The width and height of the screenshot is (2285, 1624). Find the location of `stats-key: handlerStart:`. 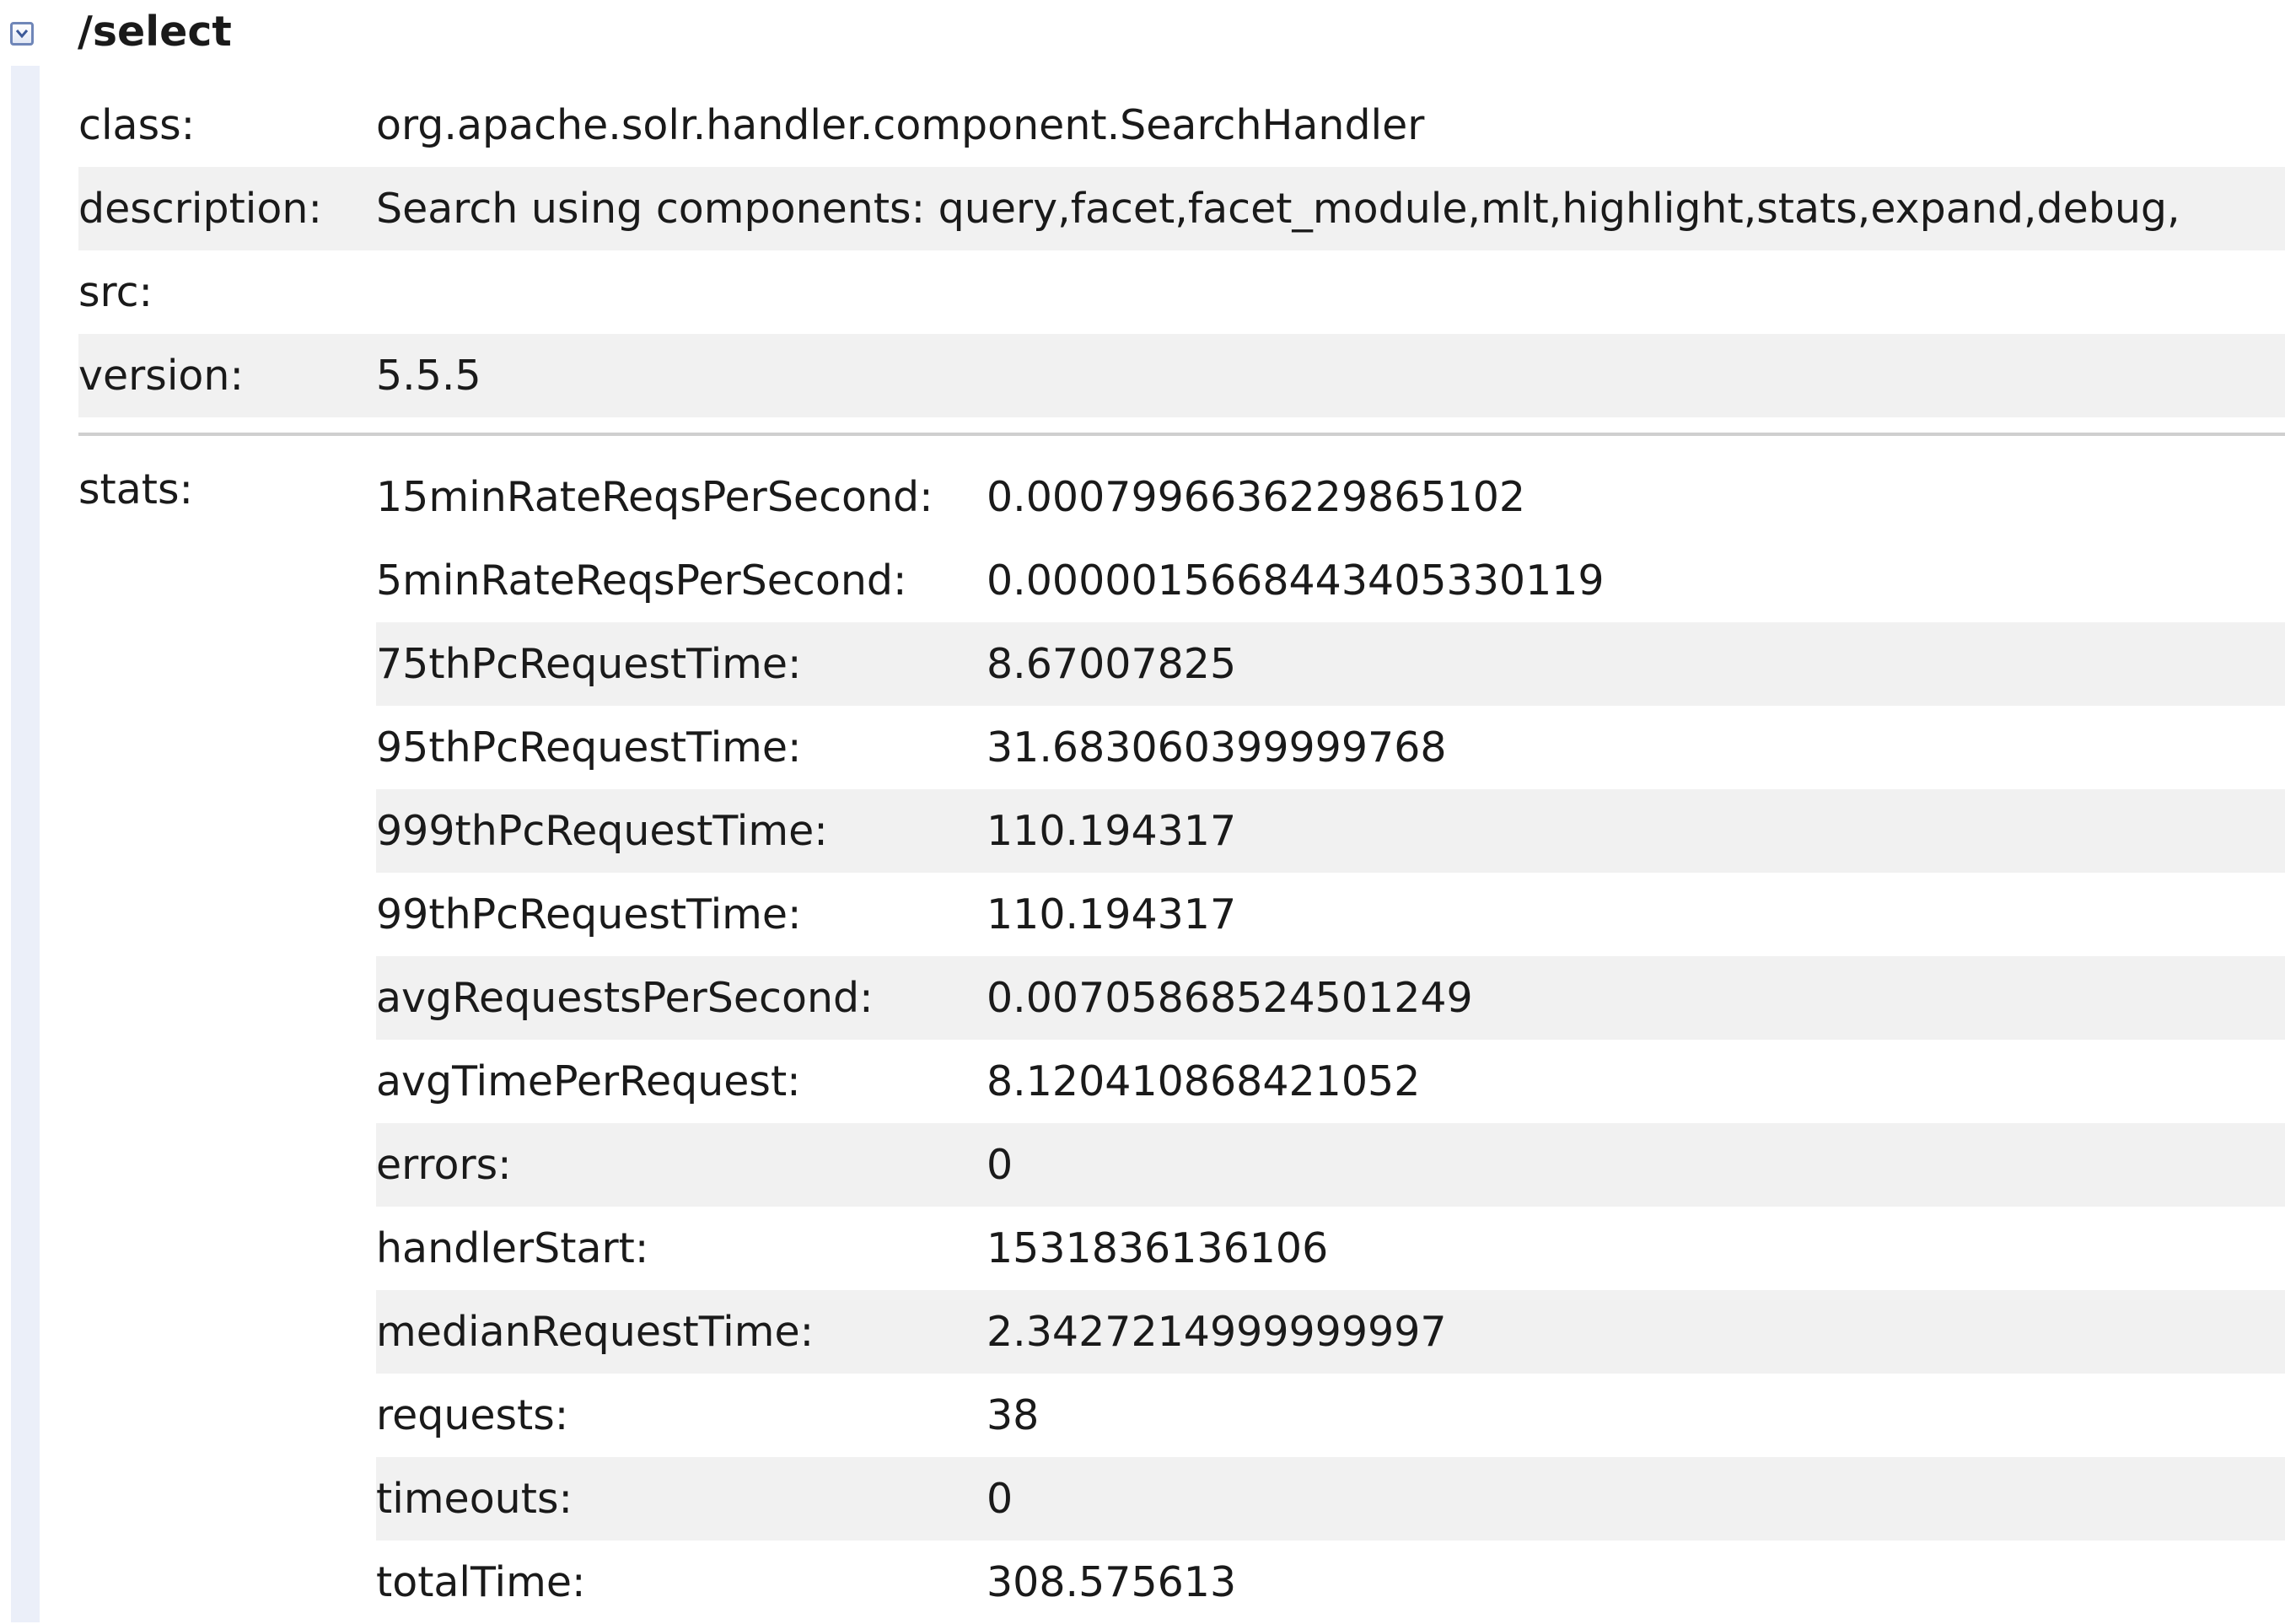

stats-key: handlerStart: is located at coordinates (512, 1248).